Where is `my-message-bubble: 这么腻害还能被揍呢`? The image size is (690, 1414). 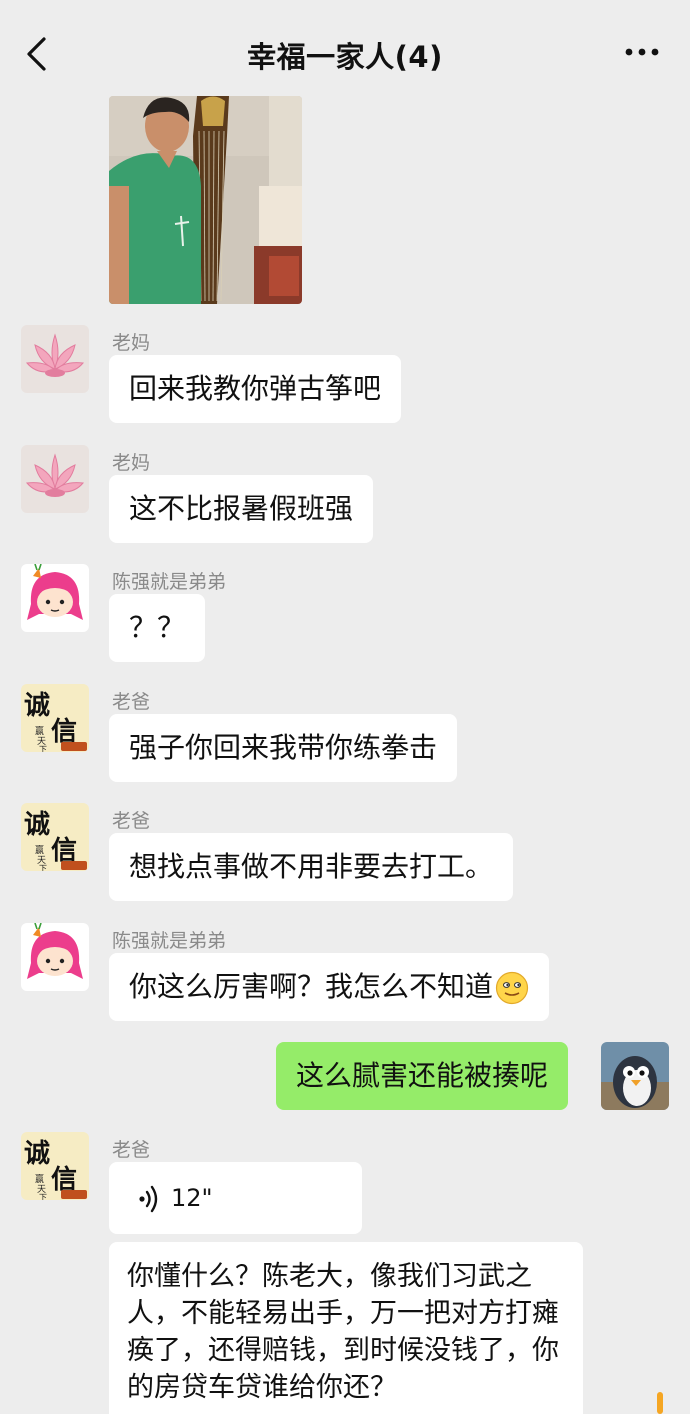
my-message-bubble: 这么腻害还能被揍呢 is located at coordinates (422, 1076).